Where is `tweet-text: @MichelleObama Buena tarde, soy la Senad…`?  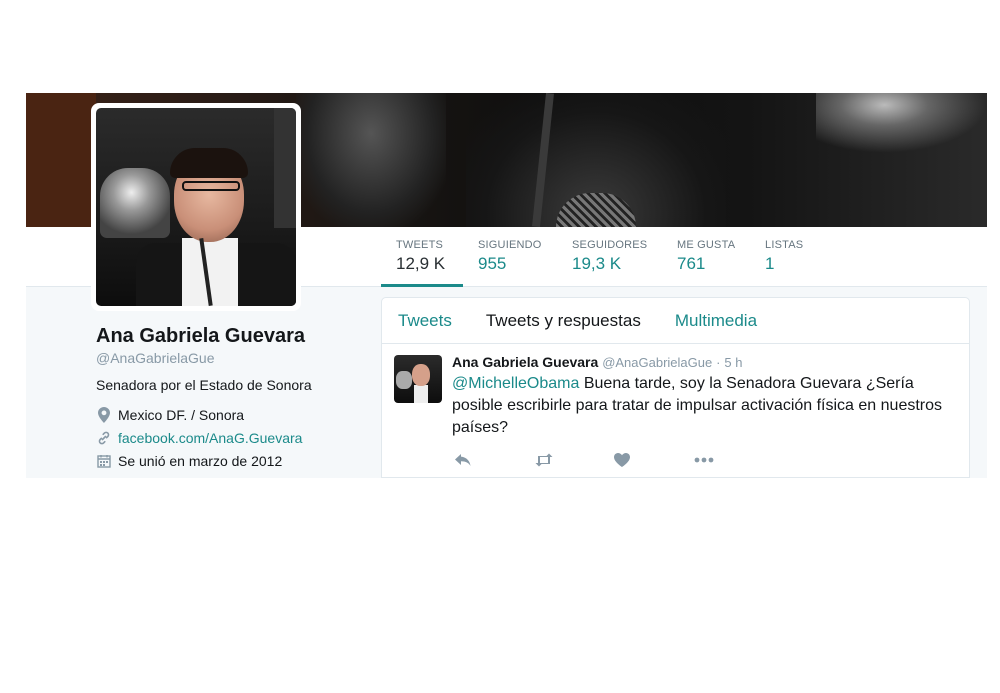 tweet-text: @MichelleObama Buena tarde, soy la Senad… is located at coordinates (704, 406).